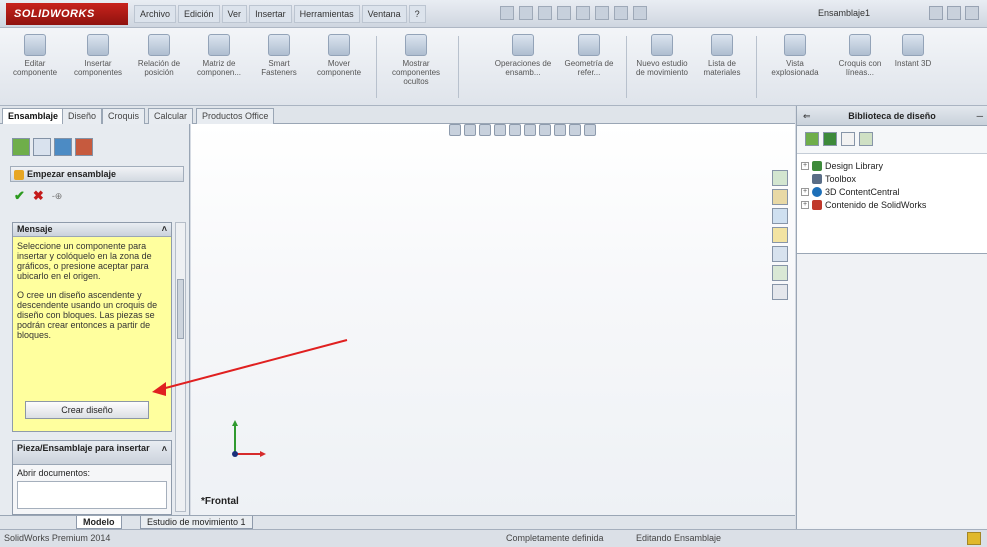 This screenshot has width=987, height=547. Describe the element at coordinates (662, 67) in the screenshot. I see `new-motion-study-button: Nuevo estudio de movimiento` at that location.